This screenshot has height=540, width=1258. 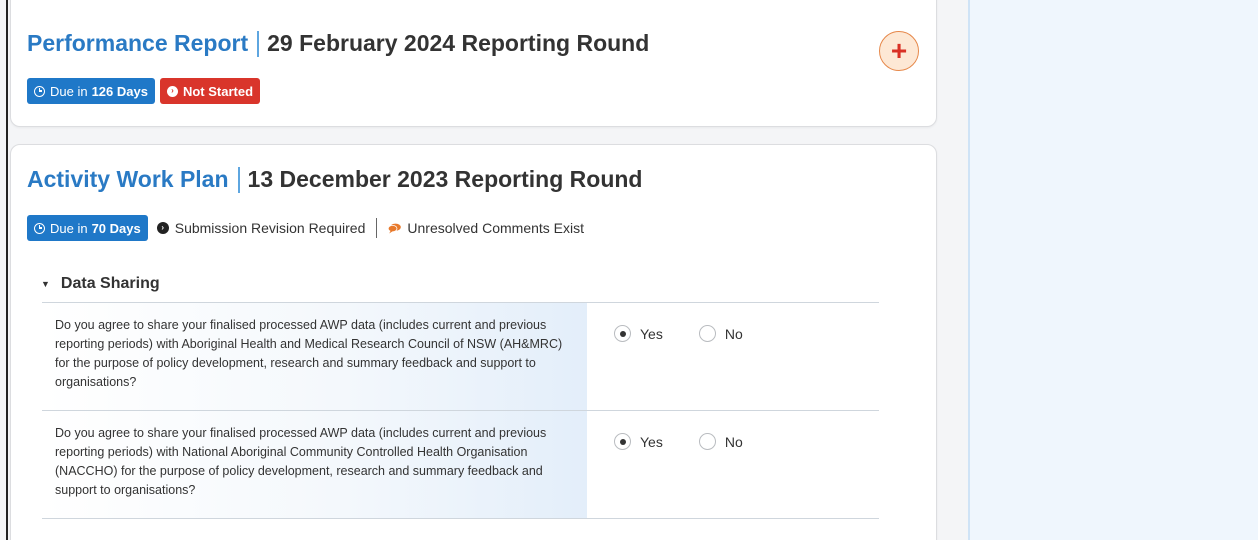 I want to click on plan-title-link: Activity Work Plan, so click(x=128, y=179).